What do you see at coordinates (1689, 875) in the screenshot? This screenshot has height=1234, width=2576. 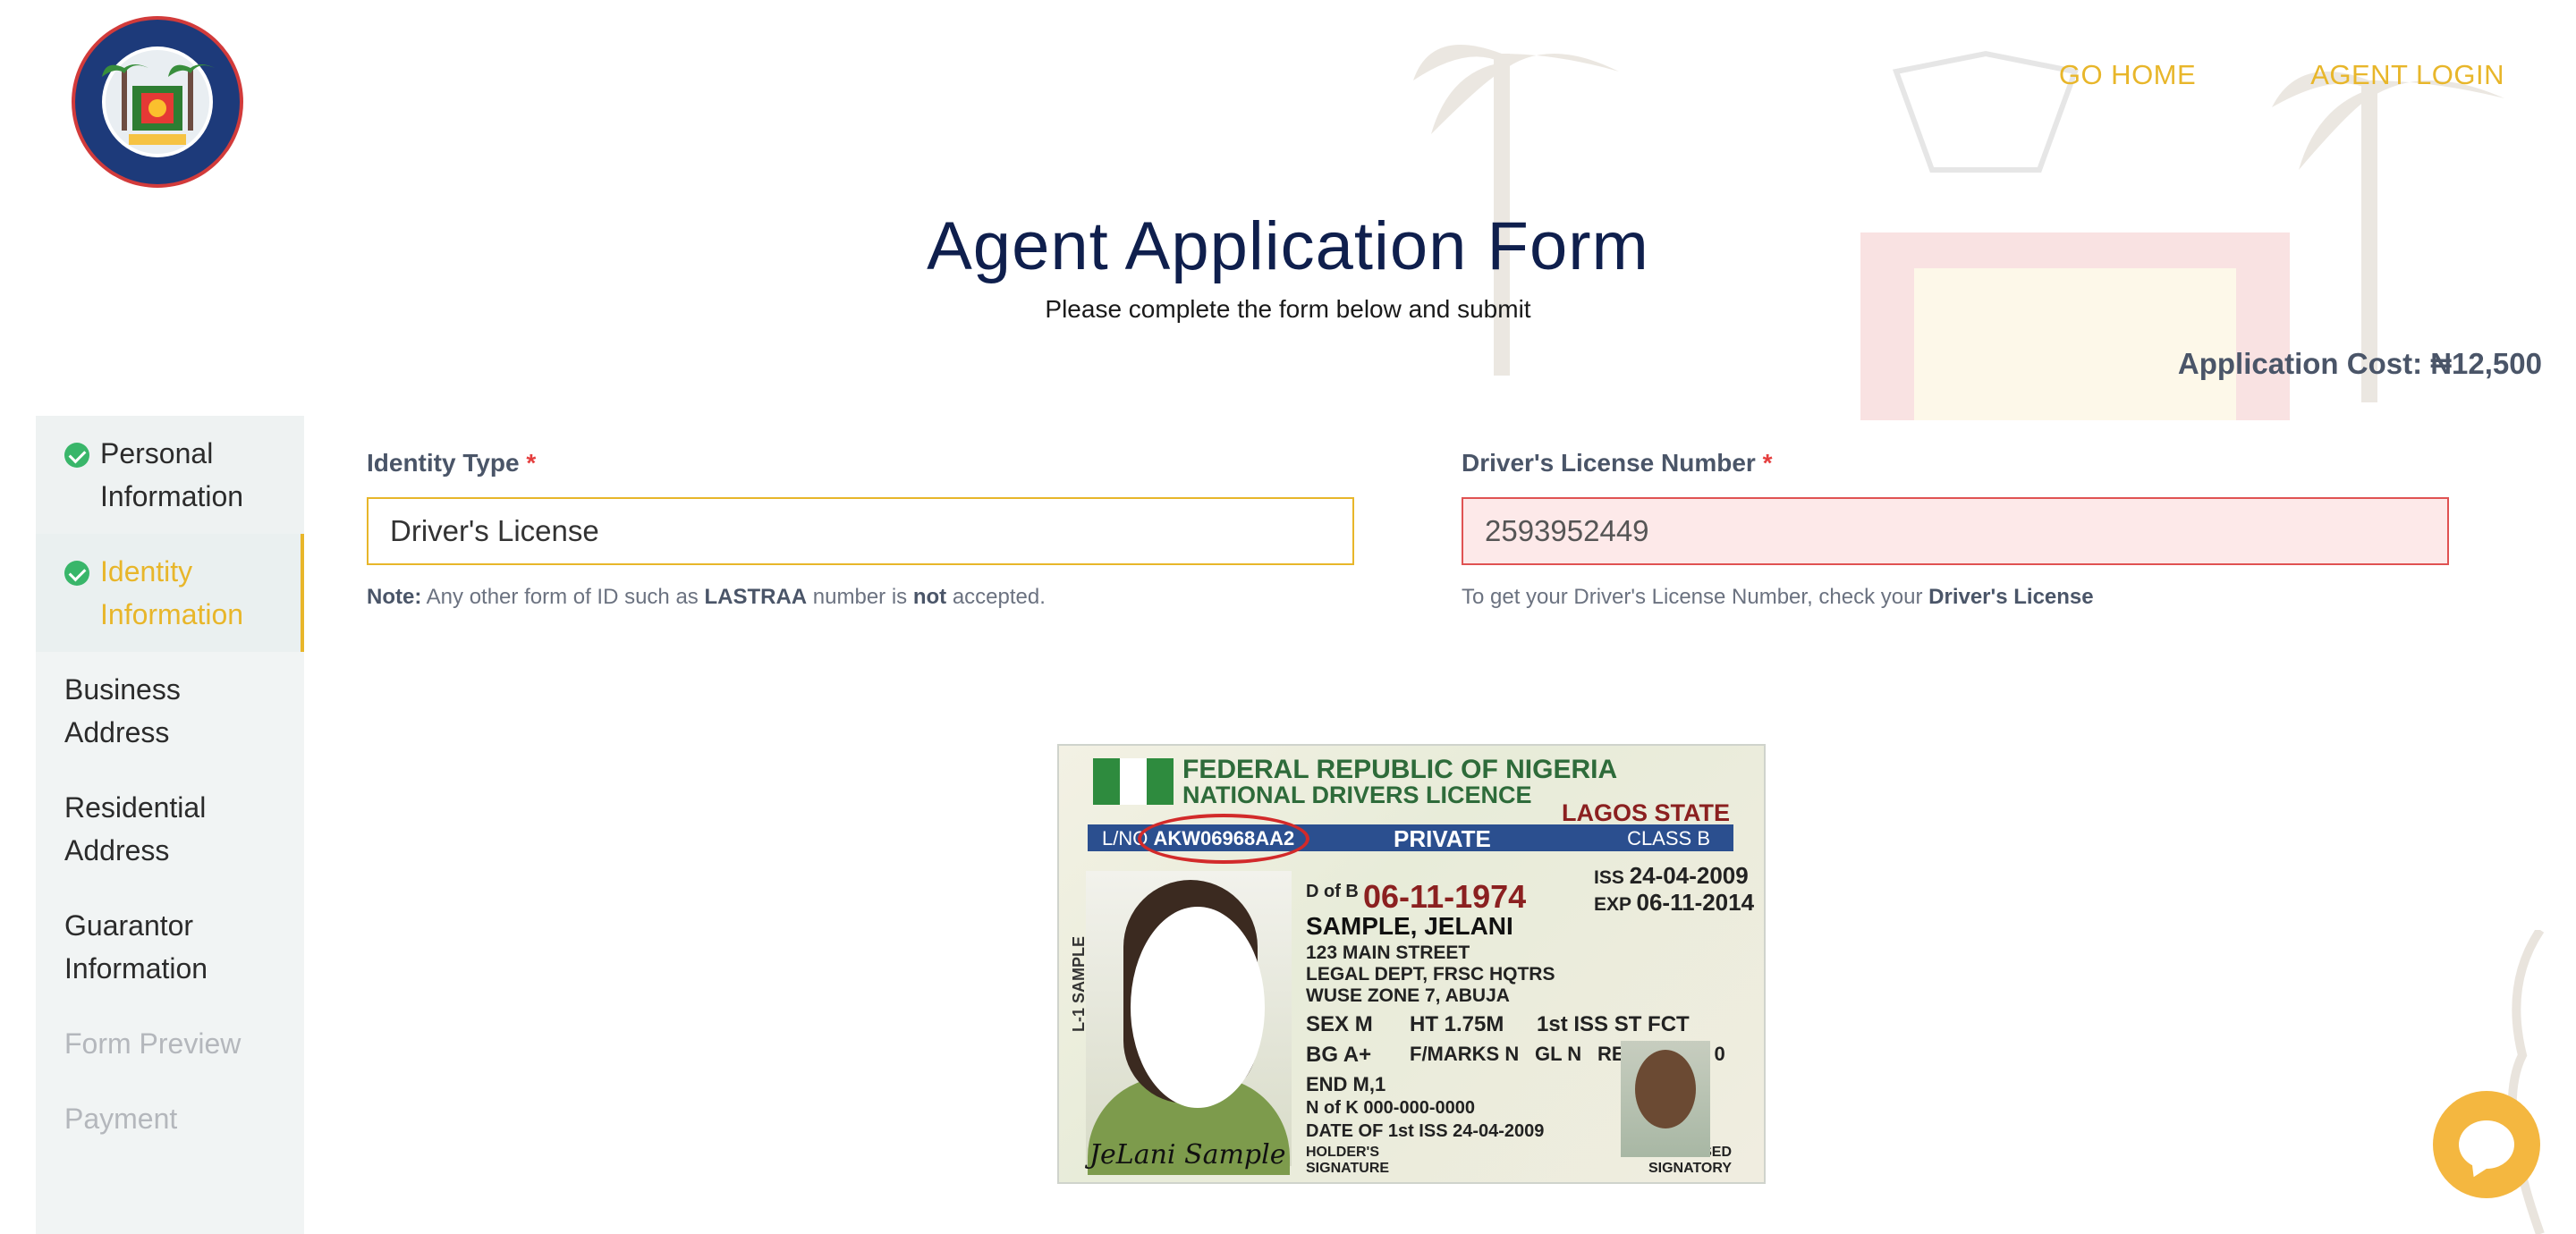 I see `iss-value: 24-04-2009` at bounding box center [1689, 875].